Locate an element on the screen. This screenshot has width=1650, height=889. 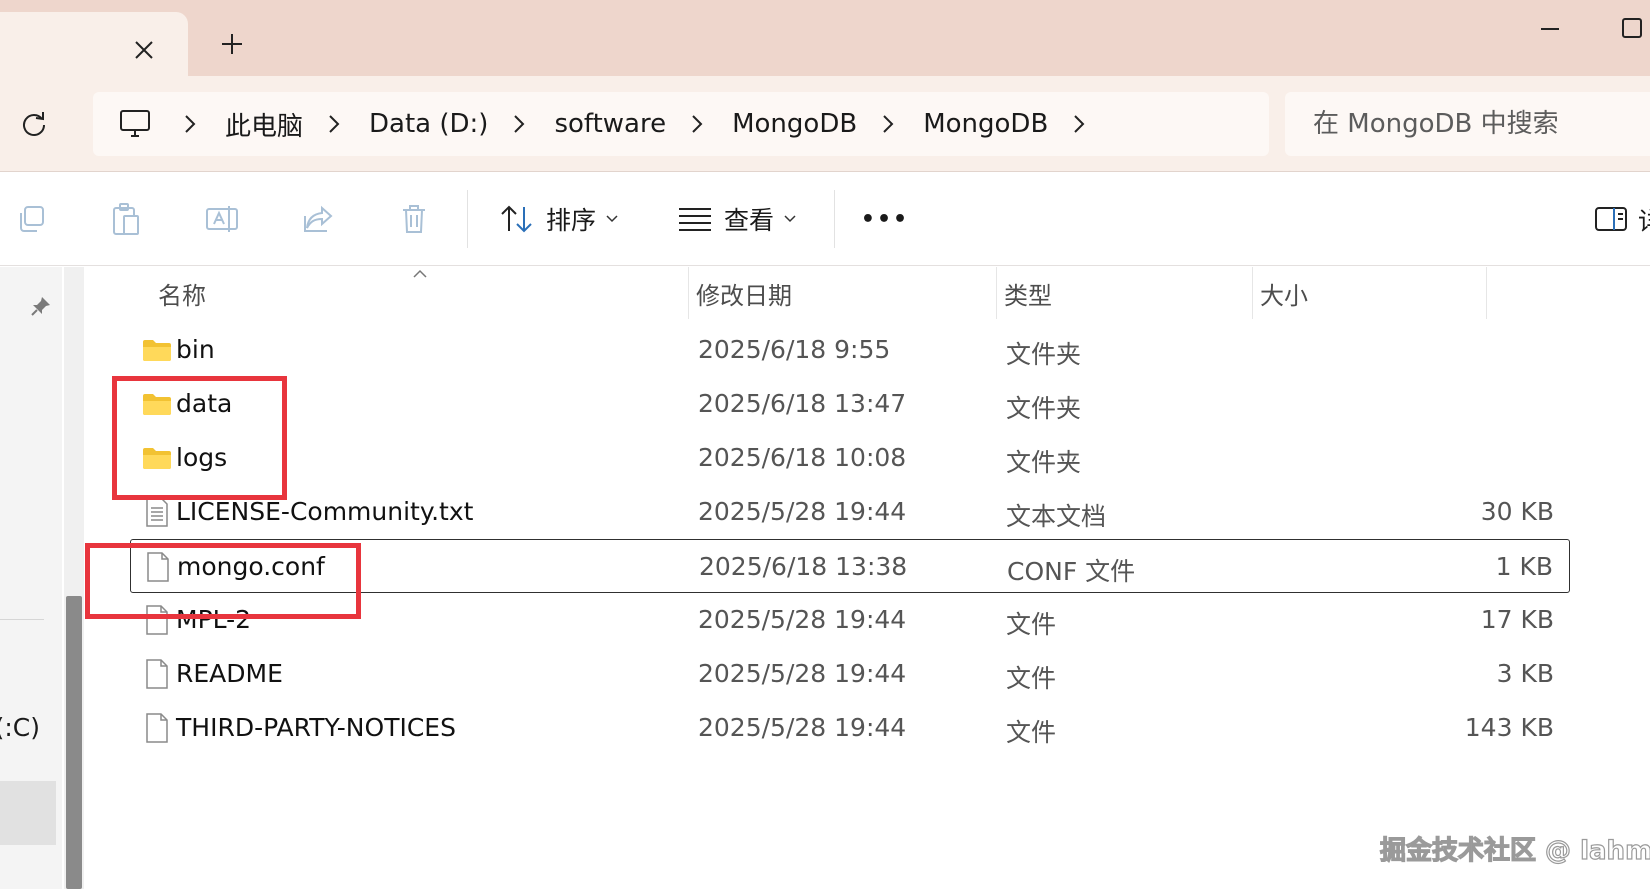
file-name: bin is located at coordinates (195, 349).